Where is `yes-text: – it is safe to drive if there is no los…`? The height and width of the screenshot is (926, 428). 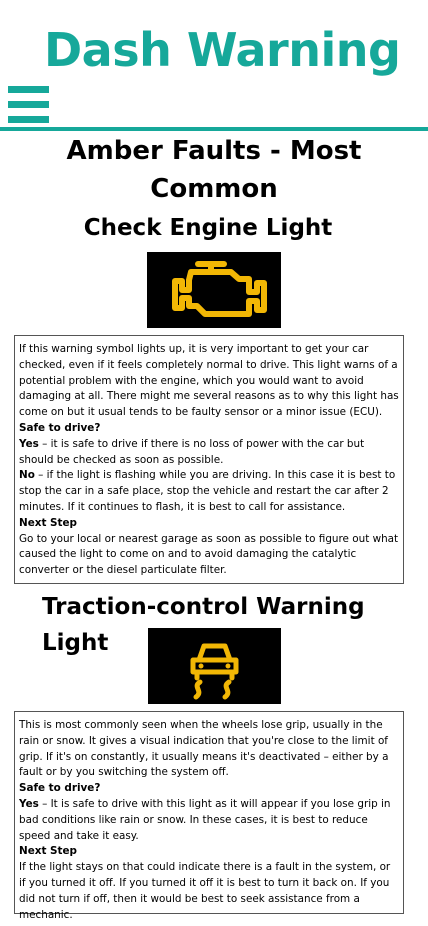 yes-text: – it is safe to drive if there is no los… is located at coordinates (192, 451).